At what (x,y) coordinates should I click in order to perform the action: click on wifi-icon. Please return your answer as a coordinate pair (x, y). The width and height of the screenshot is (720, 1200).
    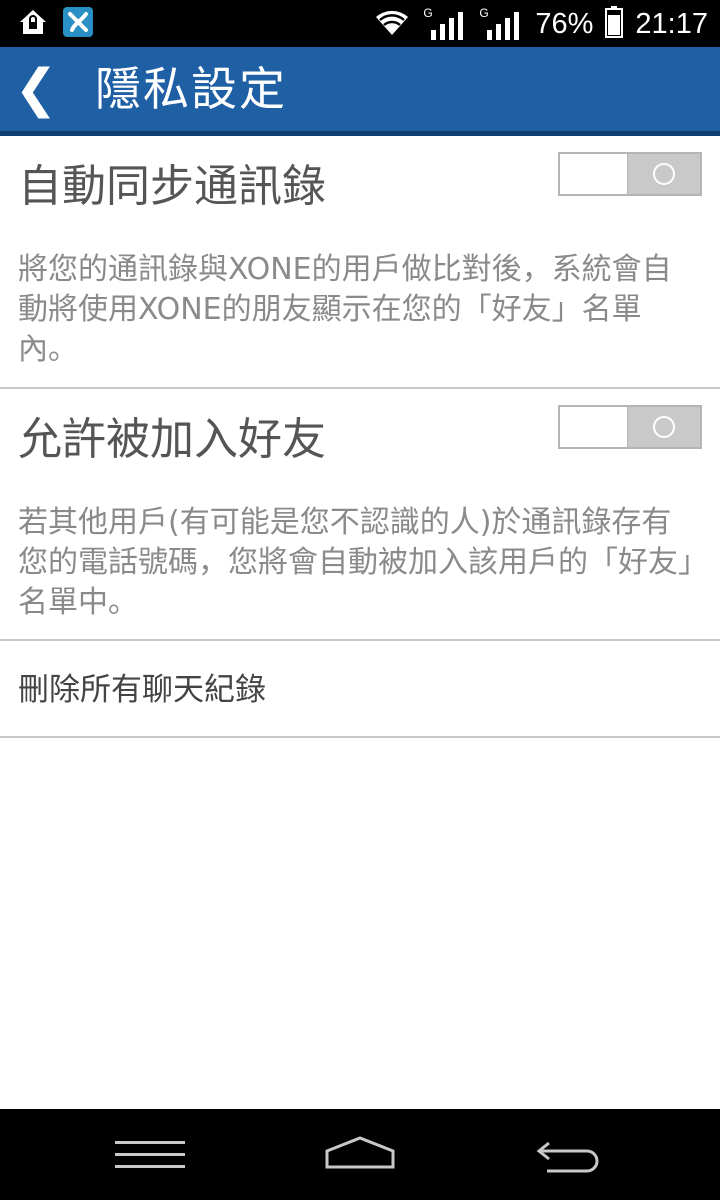
    Looking at the image, I should click on (392, 24).